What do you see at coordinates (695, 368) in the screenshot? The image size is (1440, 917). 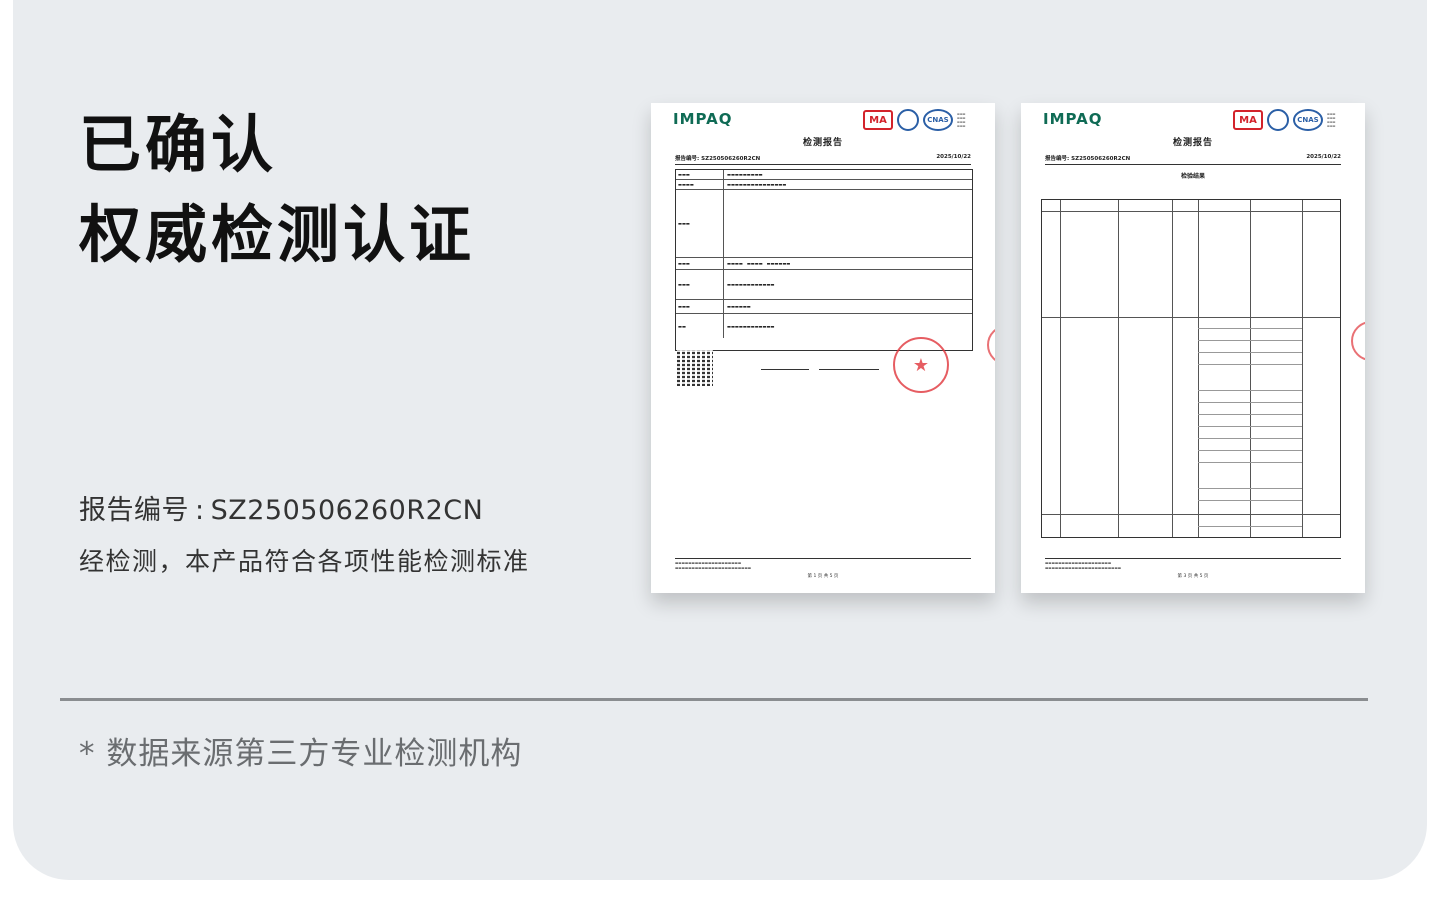 I see `qr-code-icon` at bounding box center [695, 368].